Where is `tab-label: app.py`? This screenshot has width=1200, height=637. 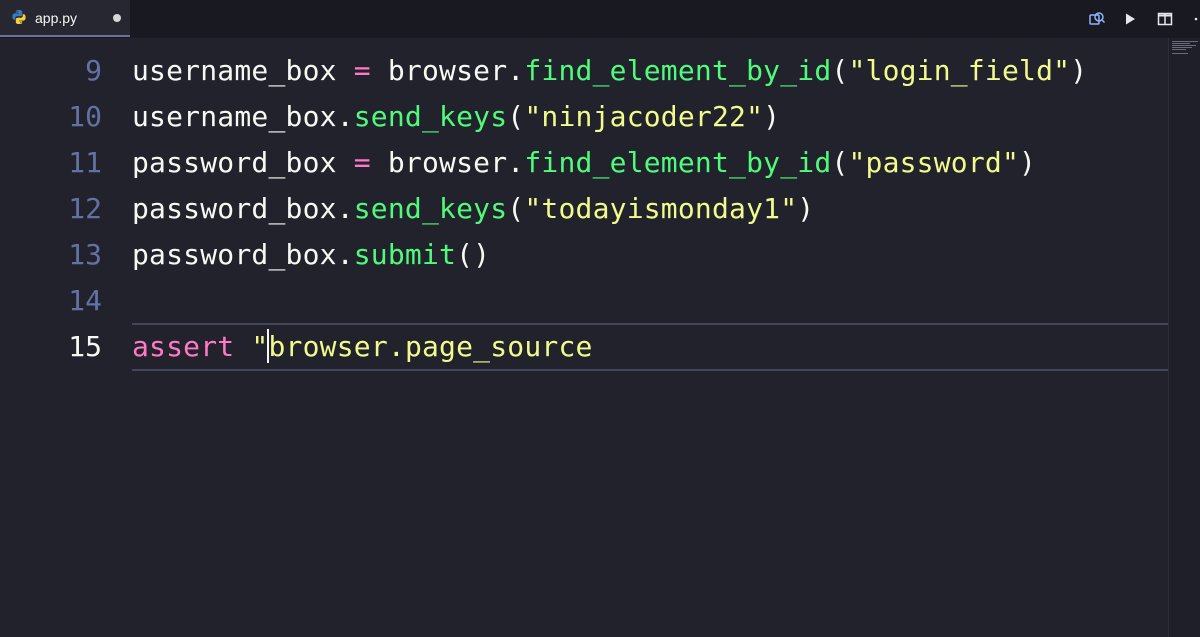 tab-label: app.py is located at coordinates (56, 18).